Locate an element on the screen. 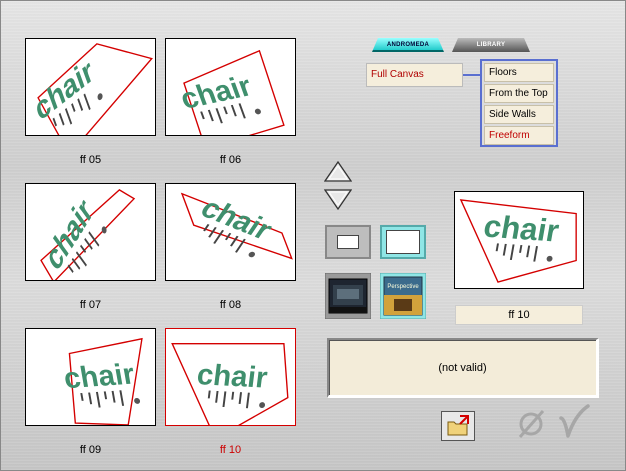  mode-connector-line is located at coordinates (472, 75).